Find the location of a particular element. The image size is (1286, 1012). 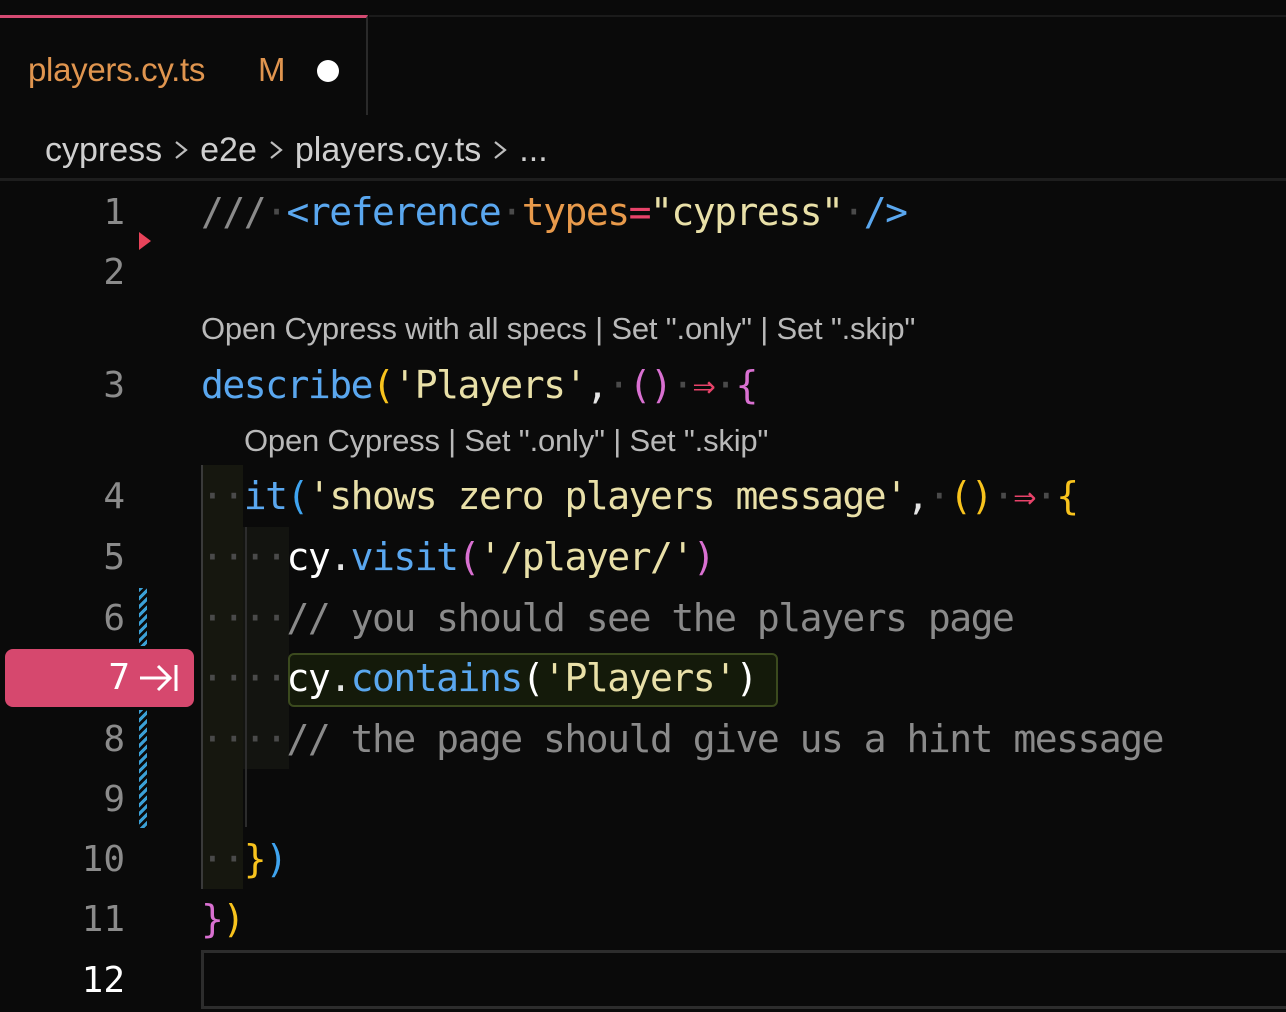

token-tag-close: /> is located at coordinates (885, 212).